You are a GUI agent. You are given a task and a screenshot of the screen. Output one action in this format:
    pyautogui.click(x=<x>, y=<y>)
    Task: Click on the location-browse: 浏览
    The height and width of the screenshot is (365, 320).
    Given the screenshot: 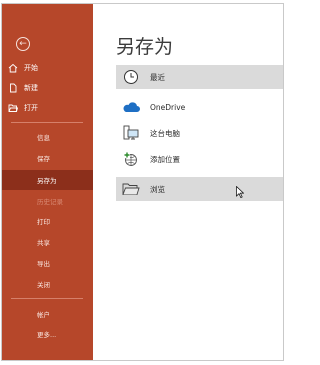 What is the action you would take?
    pyautogui.click(x=199, y=189)
    